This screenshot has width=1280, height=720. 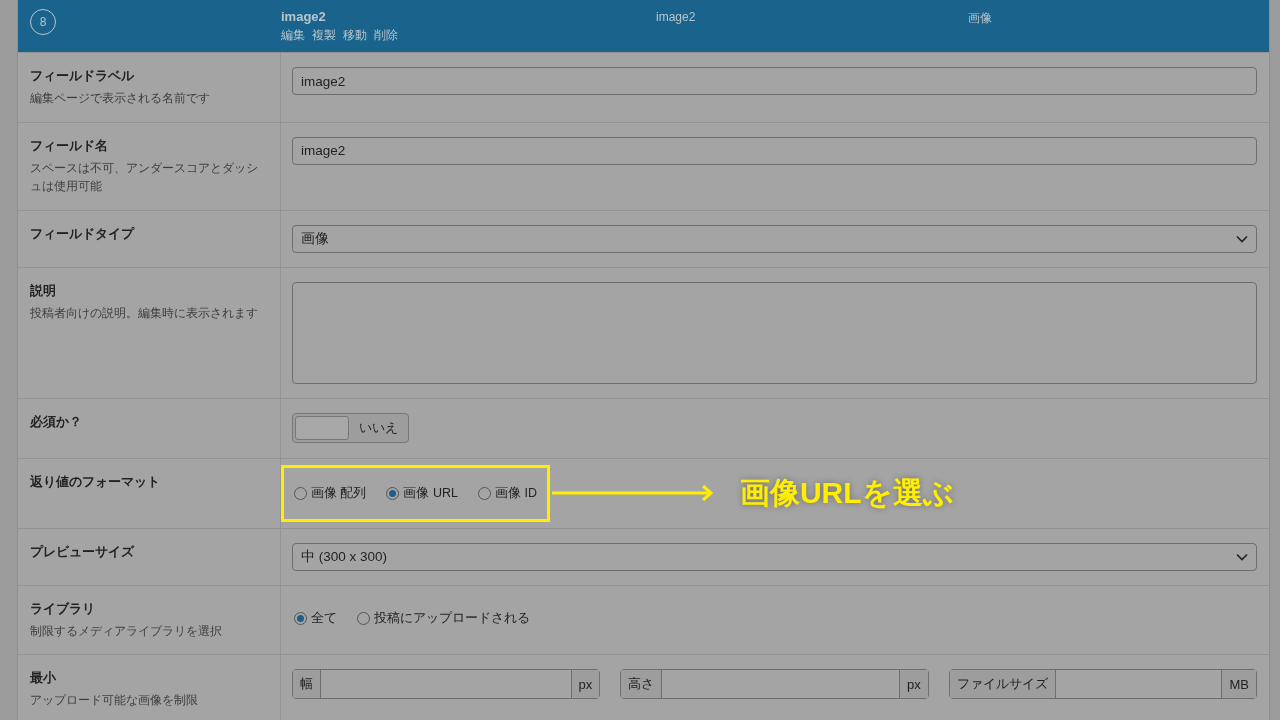 I want to click on setting-description: 編集ページで表示される名前です, so click(x=120, y=98).